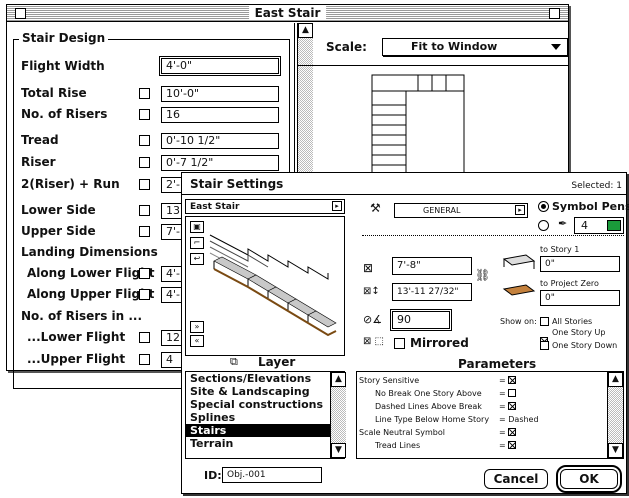  What do you see at coordinates (432, 266) in the screenshot?
I see `length-field: 7'-8"` at bounding box center [432, 266].